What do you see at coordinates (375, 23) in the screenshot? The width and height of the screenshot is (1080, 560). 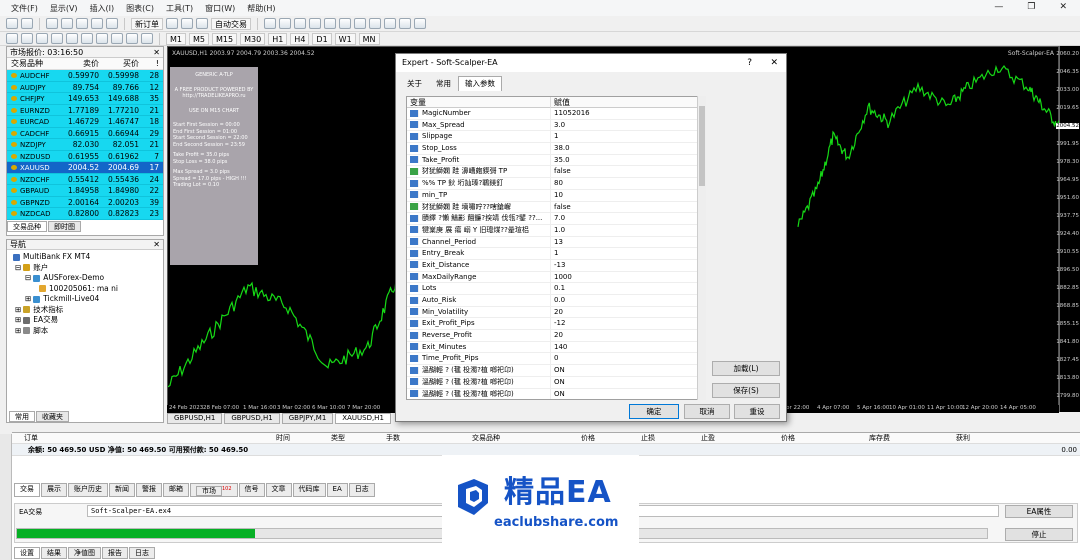 I see `chart-shift-icon` at bounding box center [375, 23].